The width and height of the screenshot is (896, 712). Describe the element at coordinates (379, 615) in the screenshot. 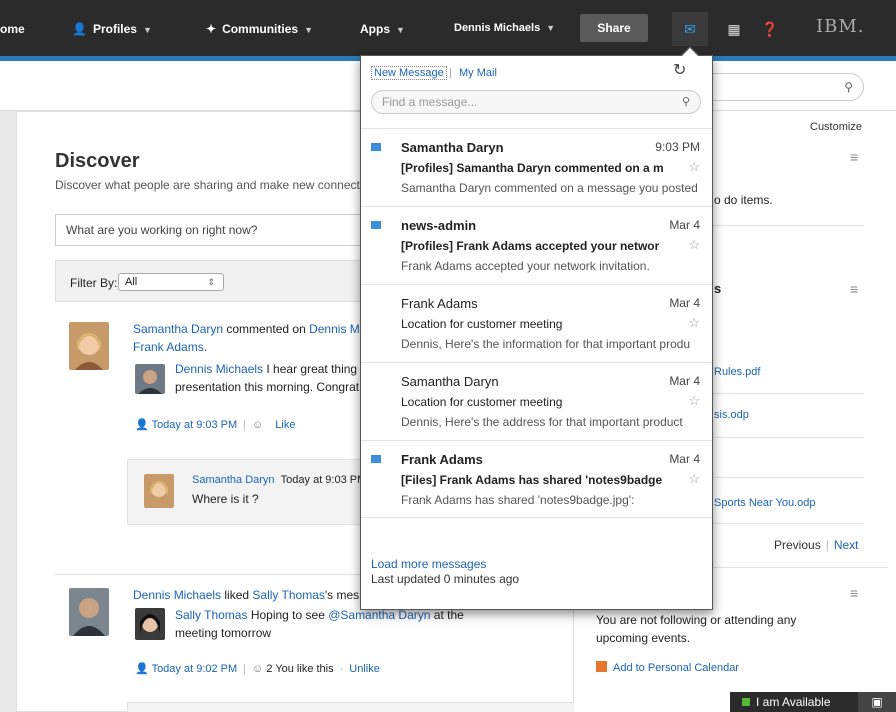

I see `mention-link: @Samantha Daryn` at that location.